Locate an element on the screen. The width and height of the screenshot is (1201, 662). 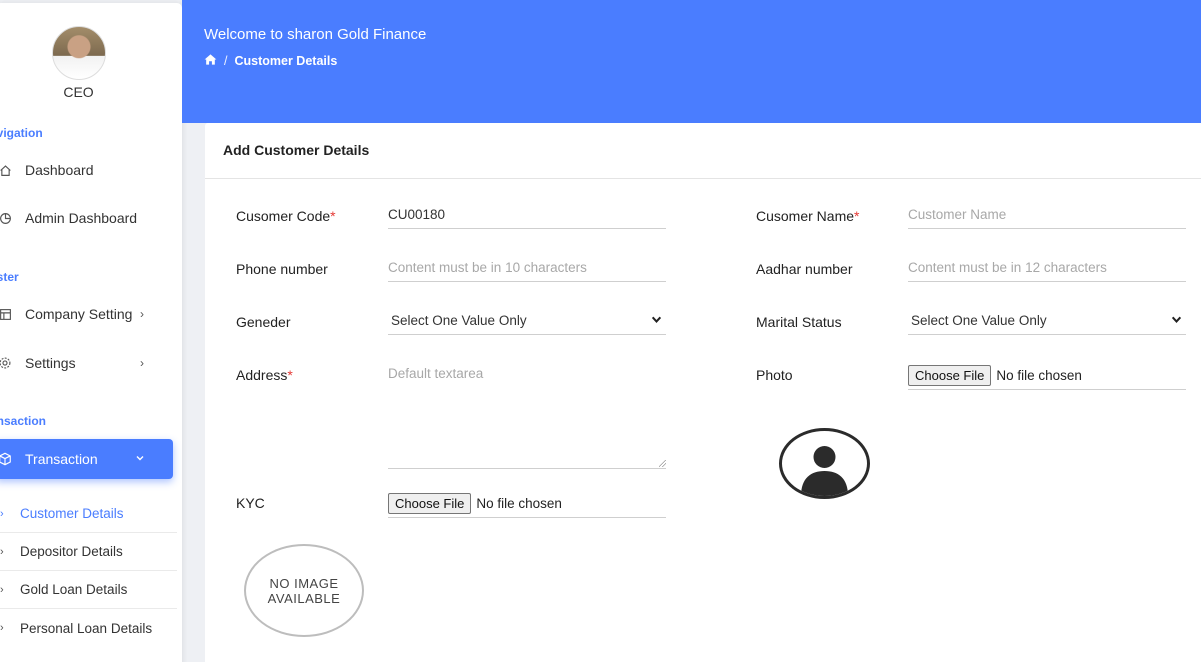
user-role: CEO is located at coordinates (78, 92).